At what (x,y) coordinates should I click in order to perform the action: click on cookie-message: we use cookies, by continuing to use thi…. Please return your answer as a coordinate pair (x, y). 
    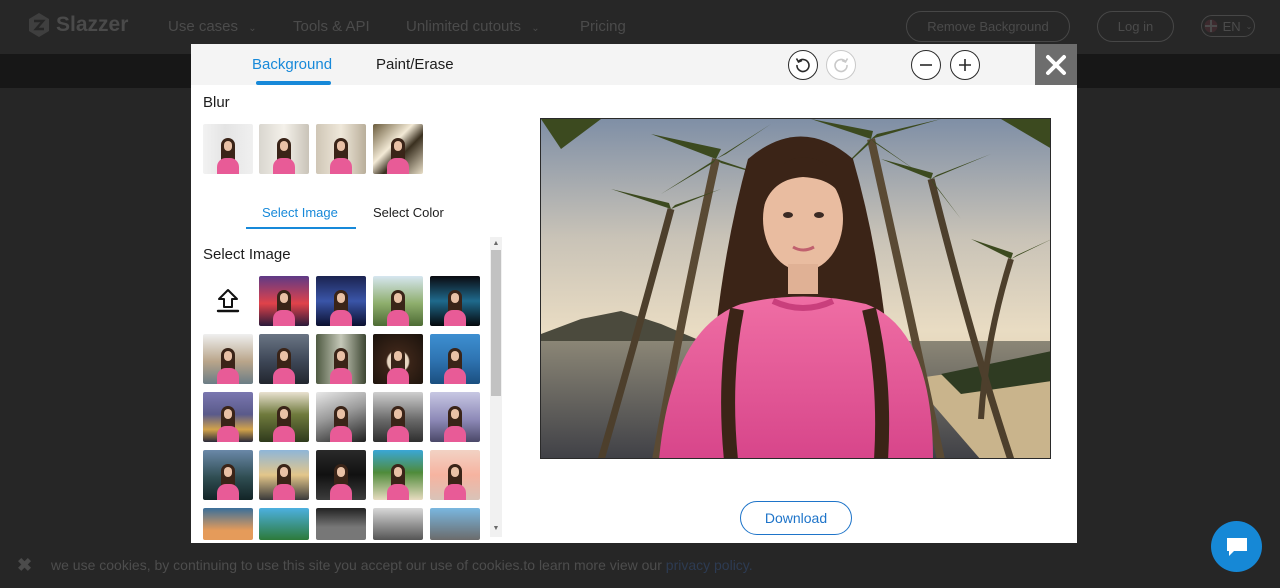
    Looking at the image, I should click on (358, 565).